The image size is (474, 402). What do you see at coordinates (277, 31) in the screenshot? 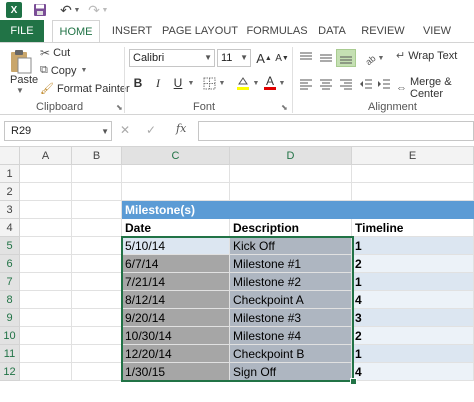
I see `tab-formulas: FORMULAS` at bounding box center [277, 31].